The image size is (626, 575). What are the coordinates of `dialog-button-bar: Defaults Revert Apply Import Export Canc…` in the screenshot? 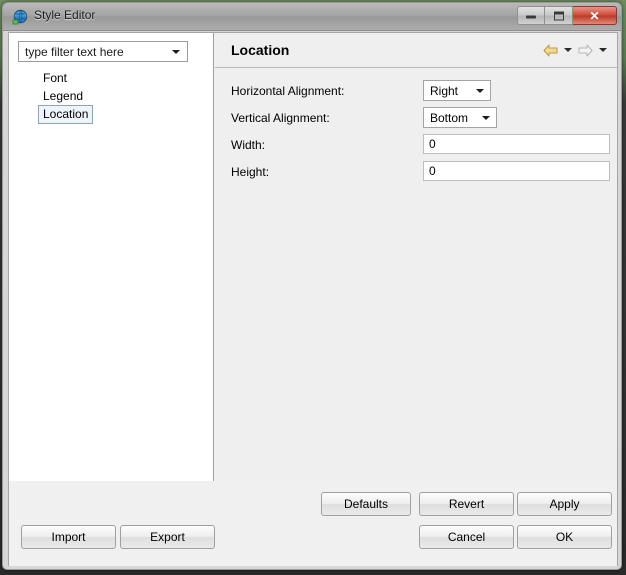 It's located at (313, 524).